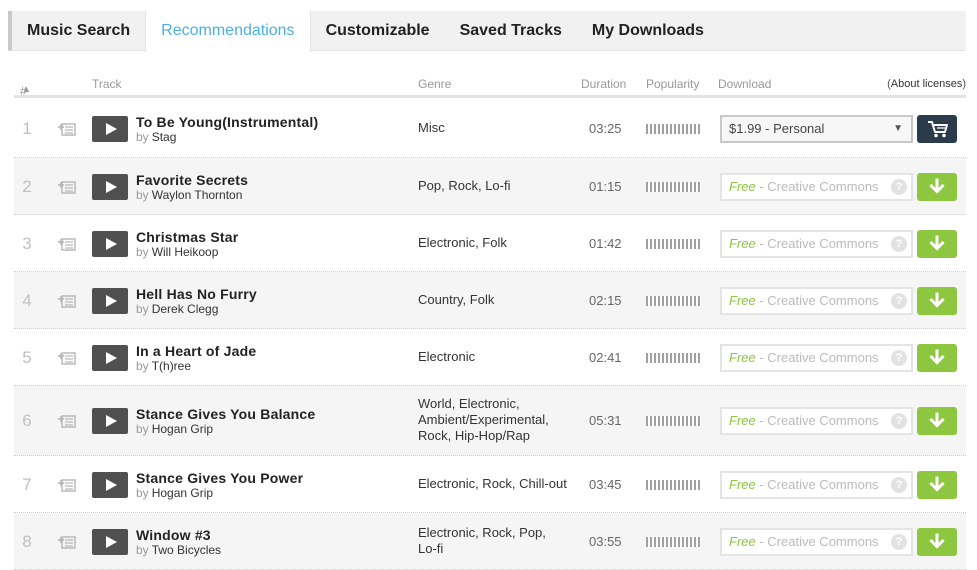 The image size is (977, 570). I want to click on track-duration: 03:45, so click(605, 484).